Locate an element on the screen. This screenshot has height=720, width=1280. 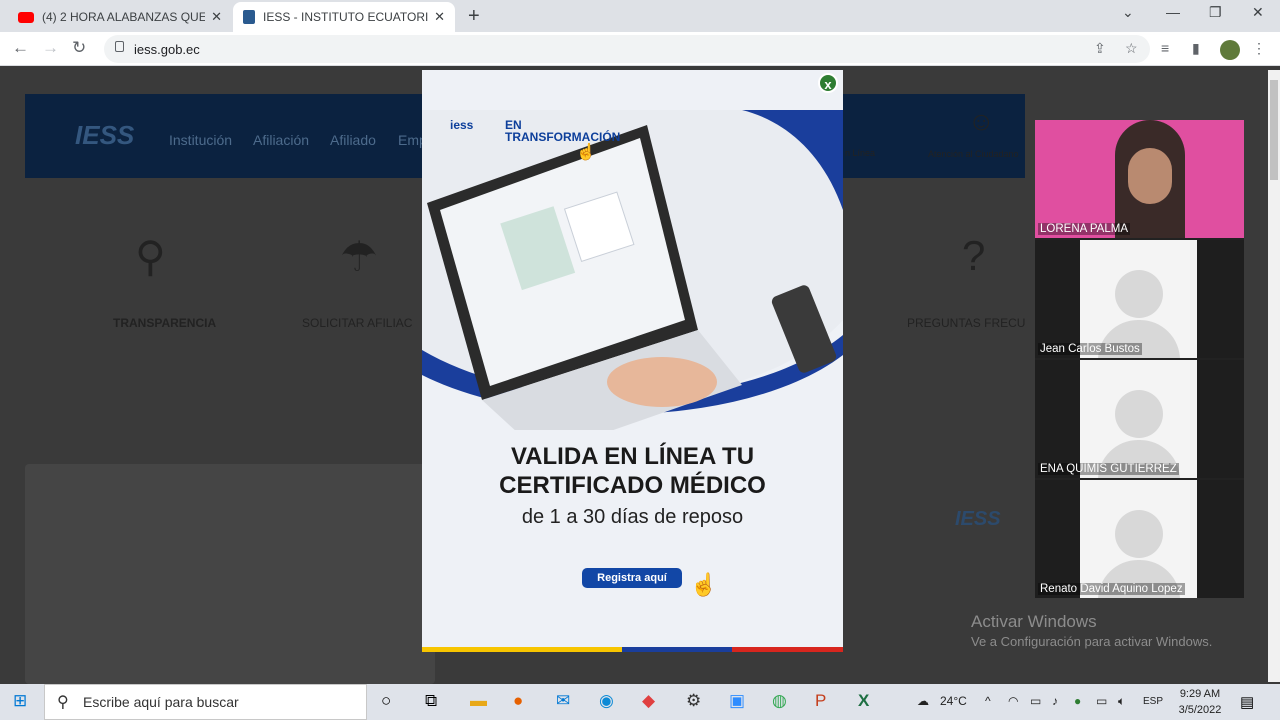
mail-icon: ✉ is located at coordinates (563, 701).